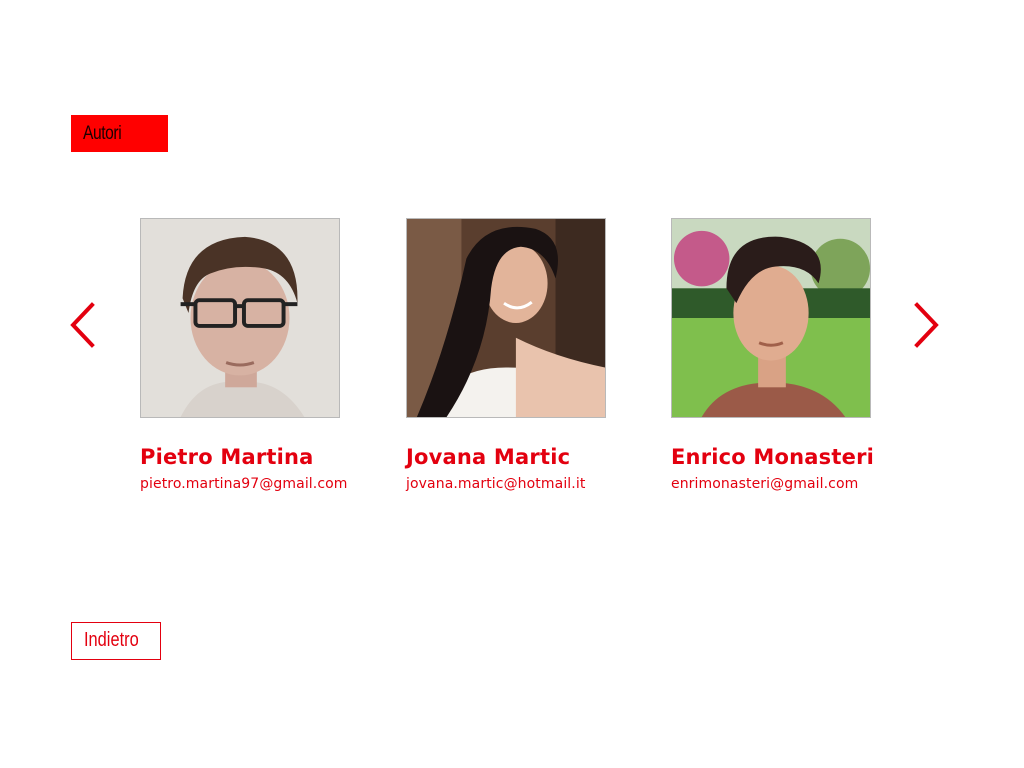 The image size is (1024, 768). Describe the element at coordinates (765, 484) in the screenshot. I see `author-email: enrimonasteri@gmail.com` at that location.